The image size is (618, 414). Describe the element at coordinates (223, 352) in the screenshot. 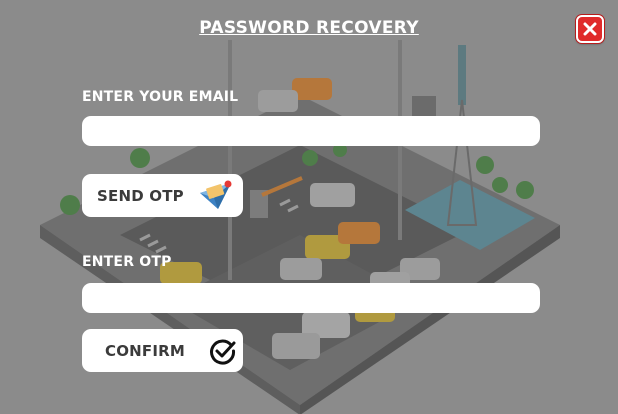

I see `check-circle-icon` at that location.